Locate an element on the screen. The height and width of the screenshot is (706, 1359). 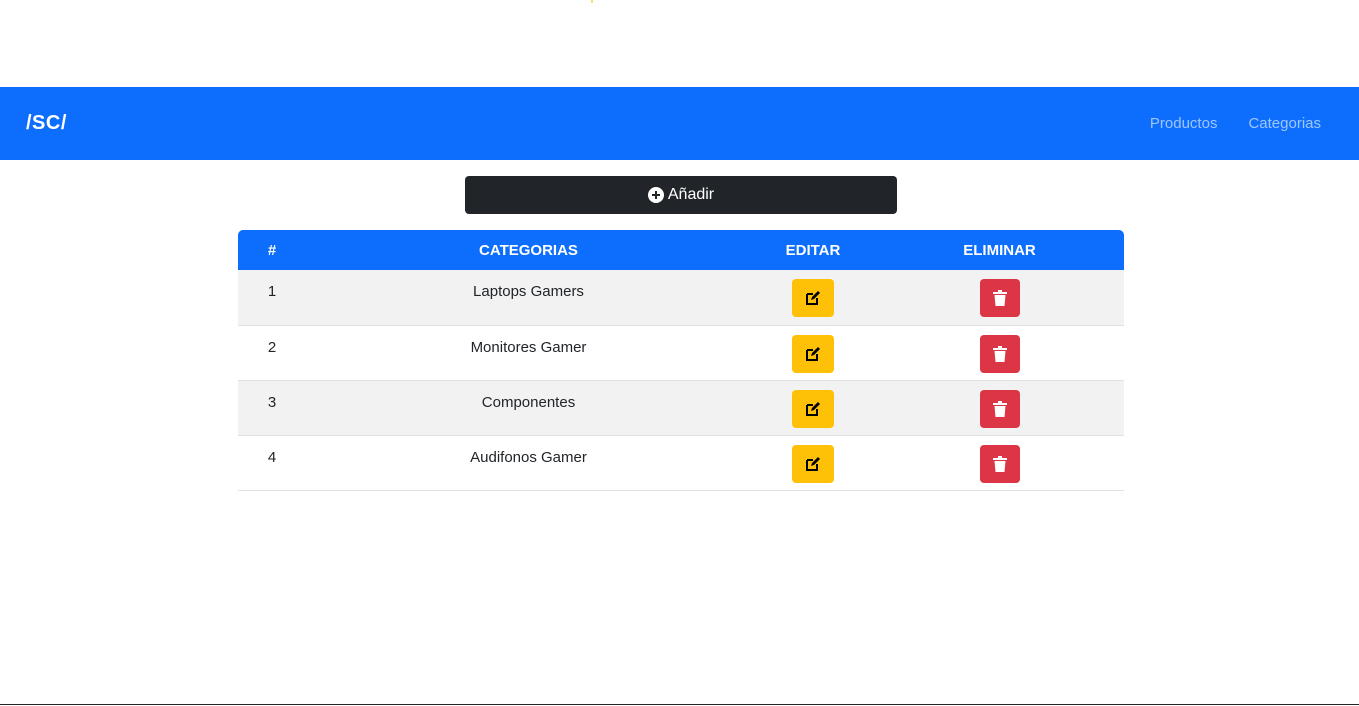
table-row: 4 Audifonos Gamer is located at coordinates (681, 463).